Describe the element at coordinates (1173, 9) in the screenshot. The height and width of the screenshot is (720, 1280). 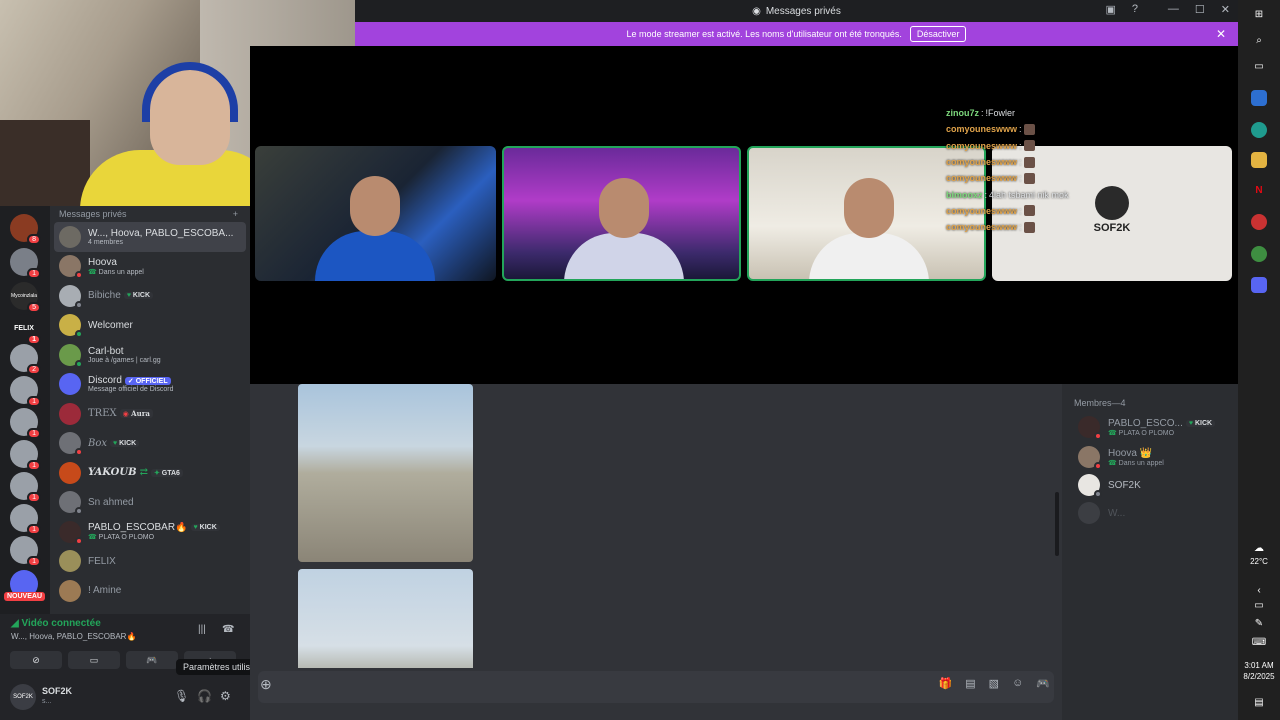
I see `minimize-button: —` at that location.